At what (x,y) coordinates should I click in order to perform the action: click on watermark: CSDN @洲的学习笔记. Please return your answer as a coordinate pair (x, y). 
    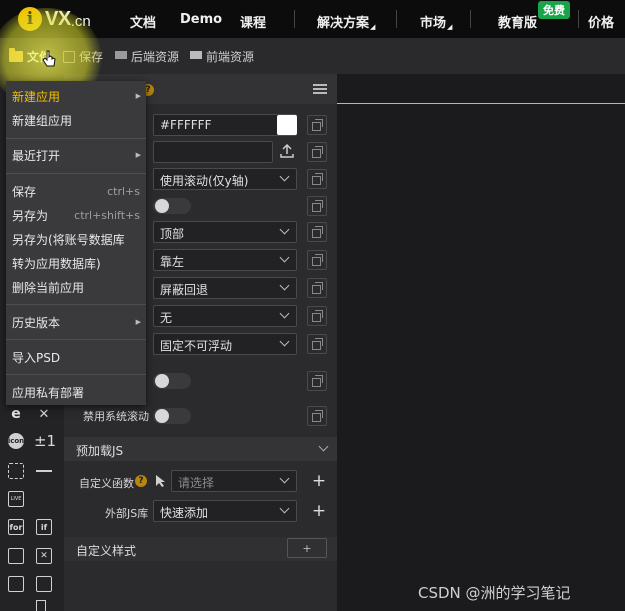
    Looking at the image, I should click on (494, 593).